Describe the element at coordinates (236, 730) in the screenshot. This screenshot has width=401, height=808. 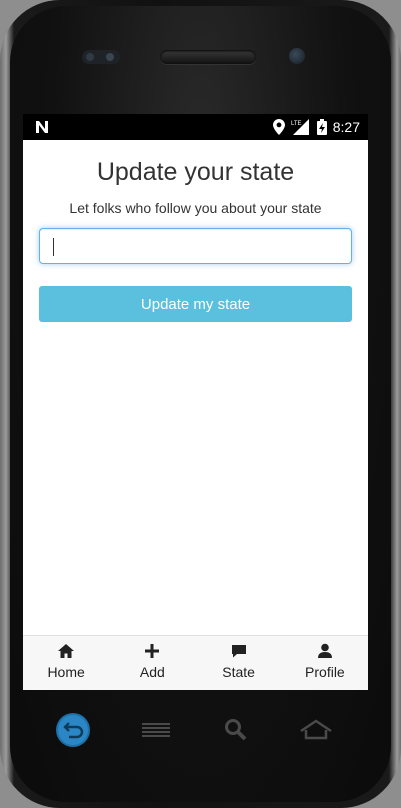
I see `search-icon` at that location.